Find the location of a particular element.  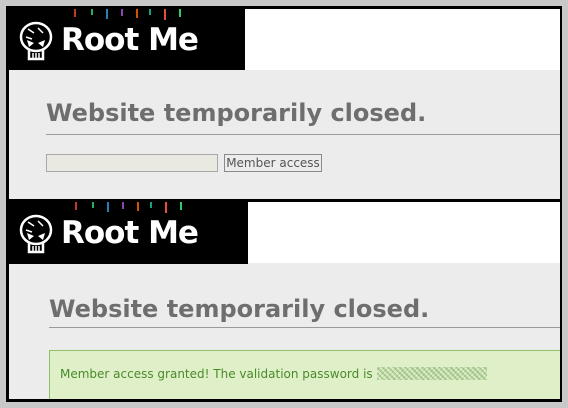

password-input is located at coordinates (132, 163).